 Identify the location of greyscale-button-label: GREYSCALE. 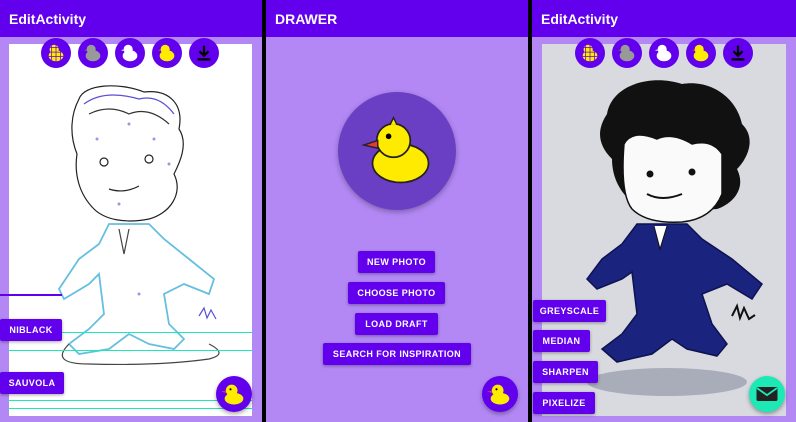
(569, 311).